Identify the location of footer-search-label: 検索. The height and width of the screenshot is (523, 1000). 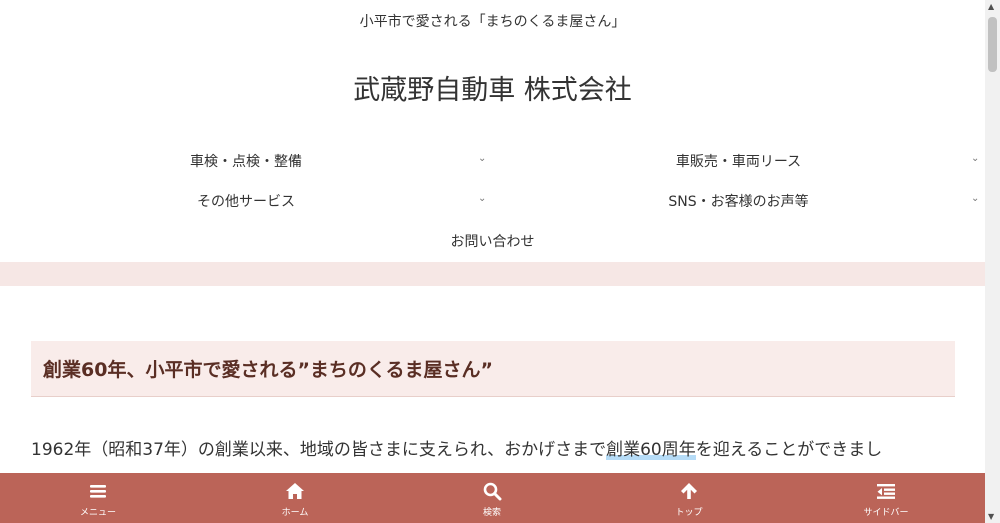
(491, 513).